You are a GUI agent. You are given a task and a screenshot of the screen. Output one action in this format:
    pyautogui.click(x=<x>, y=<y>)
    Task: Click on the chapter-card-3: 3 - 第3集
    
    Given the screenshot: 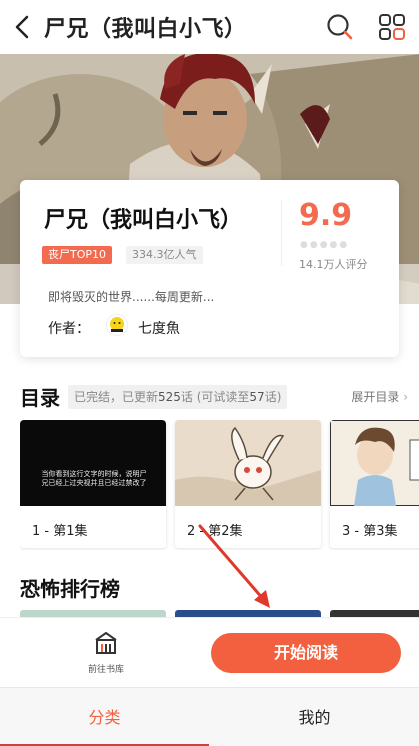 What is the action you would take?
    pyautogui.click(x=374, y=484)
    